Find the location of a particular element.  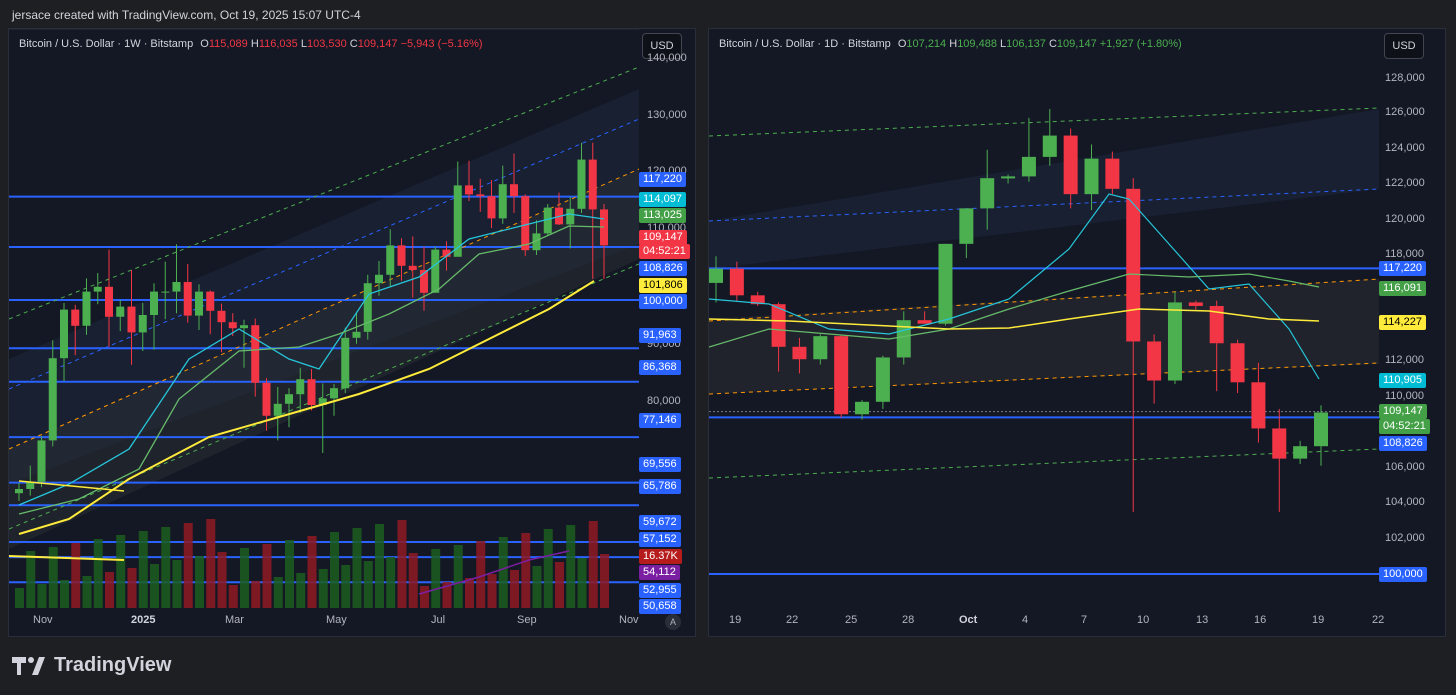

open-label: O is located at coordinates (204, 44).